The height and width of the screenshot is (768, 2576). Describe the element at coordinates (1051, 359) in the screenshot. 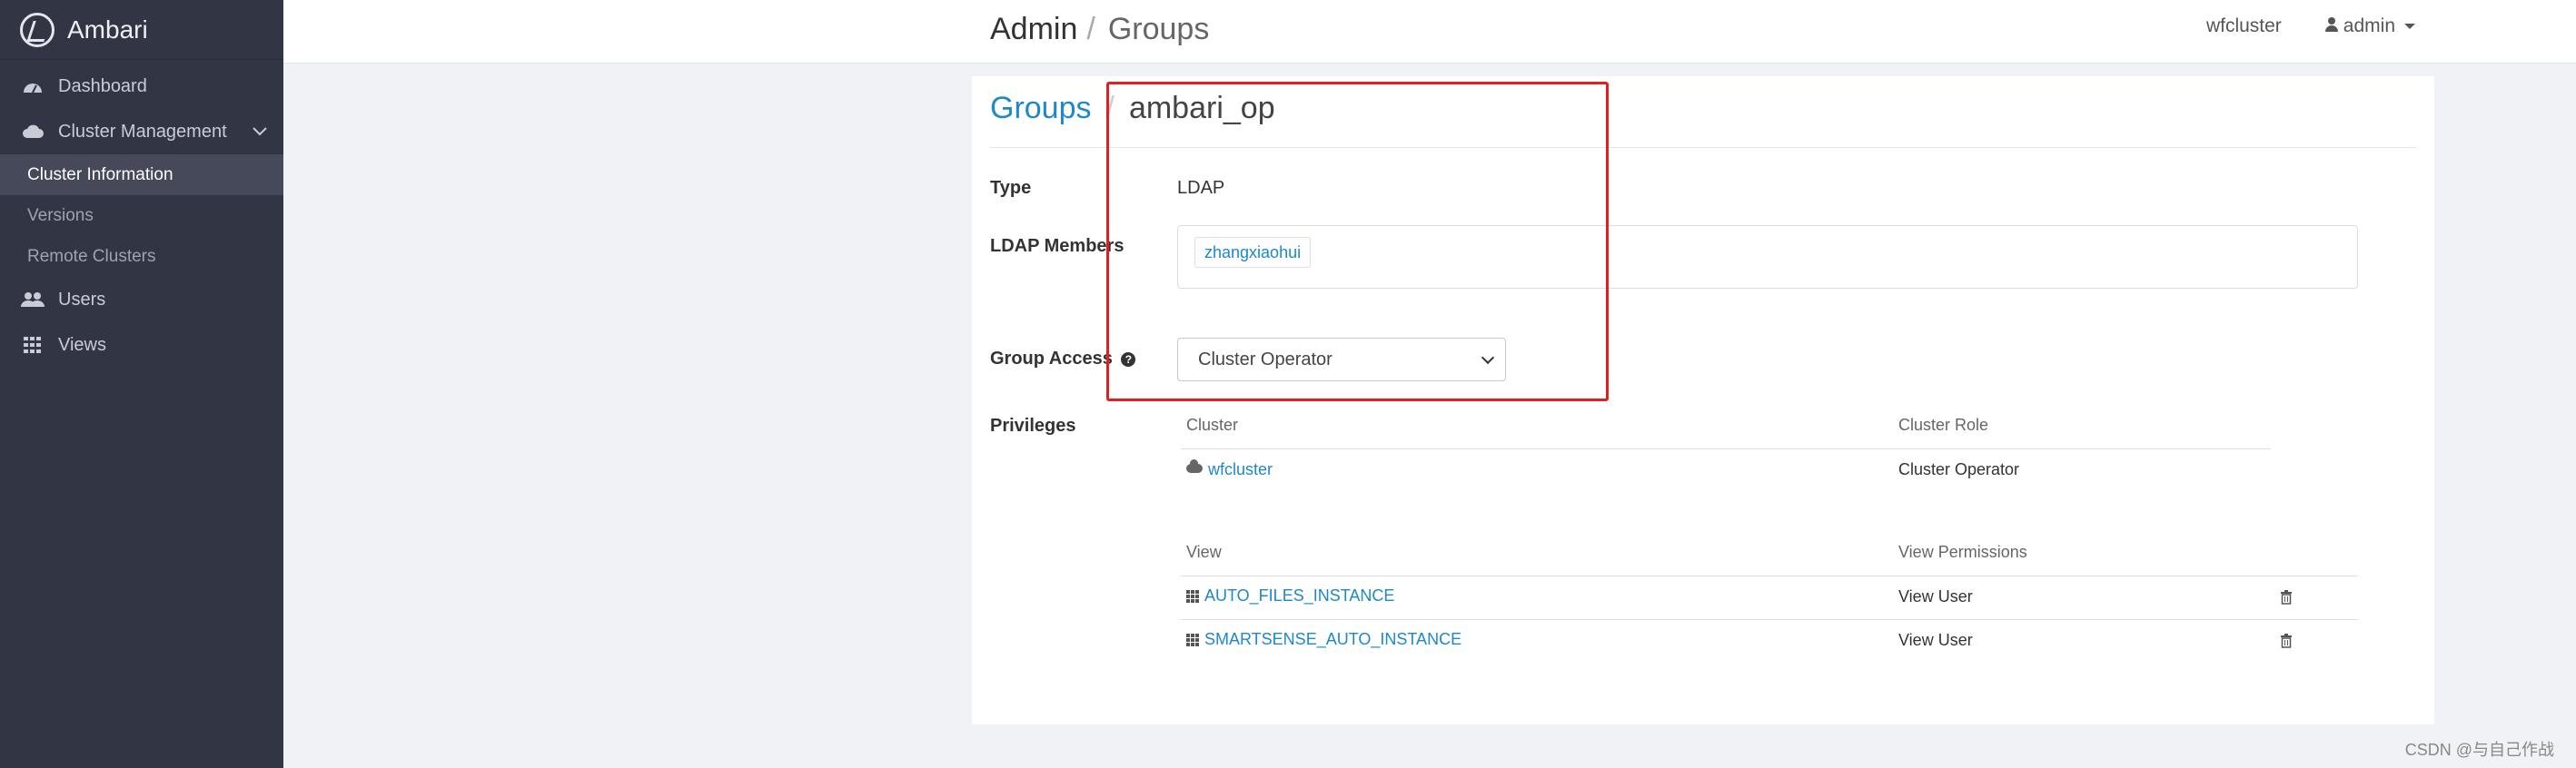

I see `group-access-text: Group Access` at that location.